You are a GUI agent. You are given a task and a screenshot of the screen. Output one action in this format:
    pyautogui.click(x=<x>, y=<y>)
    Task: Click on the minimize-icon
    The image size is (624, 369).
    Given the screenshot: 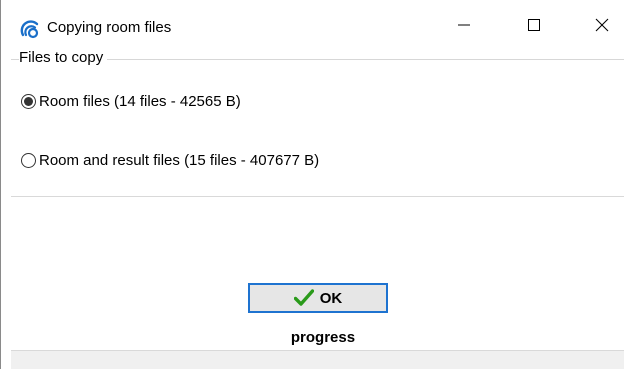 What is the action you would take?
    pyautogui.click(x=464, y=27)
    